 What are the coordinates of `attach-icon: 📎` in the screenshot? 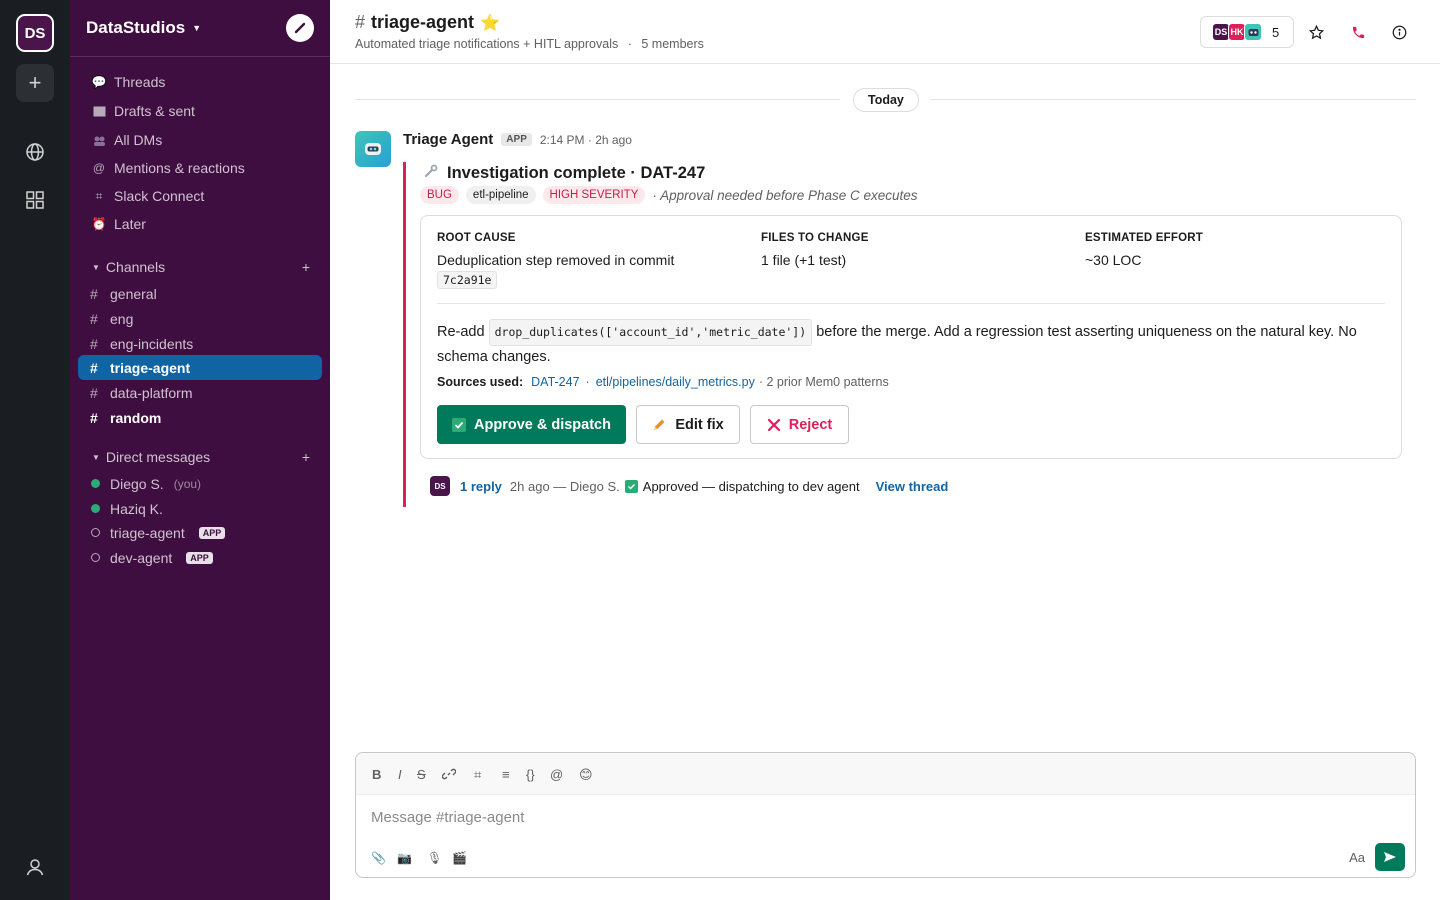 It's located at (378, 858).